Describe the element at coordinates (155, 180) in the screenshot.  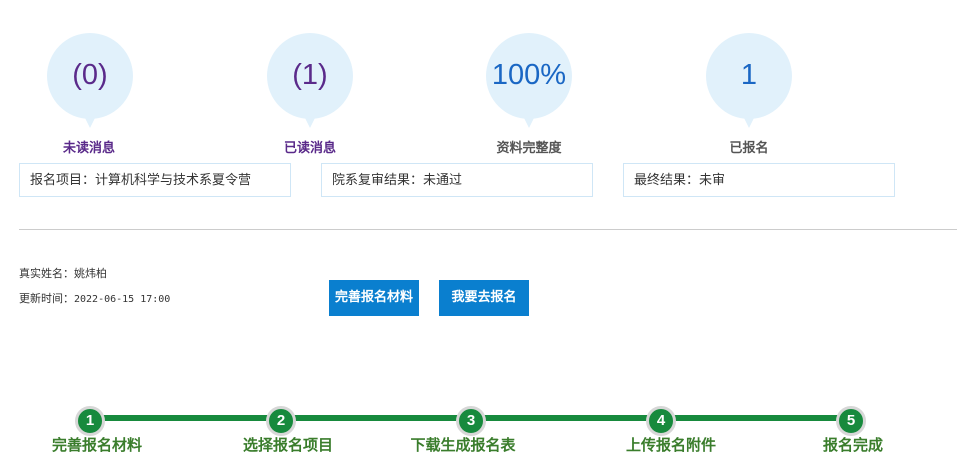
I see `project-info-box: 报名项目：计算机科学与技术系夏令营` at that location.